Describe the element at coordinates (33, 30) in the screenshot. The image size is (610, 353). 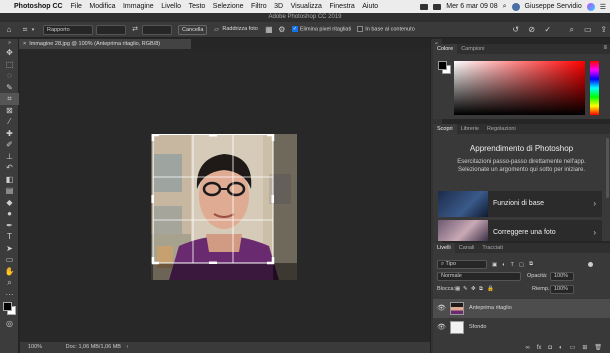
I see `chevron-down-icon: ▾` at that location.